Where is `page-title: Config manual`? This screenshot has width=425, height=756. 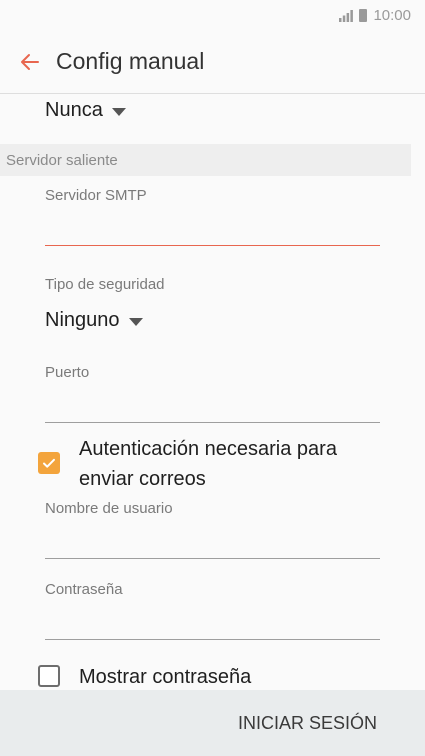
page-title: Config manual is located at coordinates (130, 61).